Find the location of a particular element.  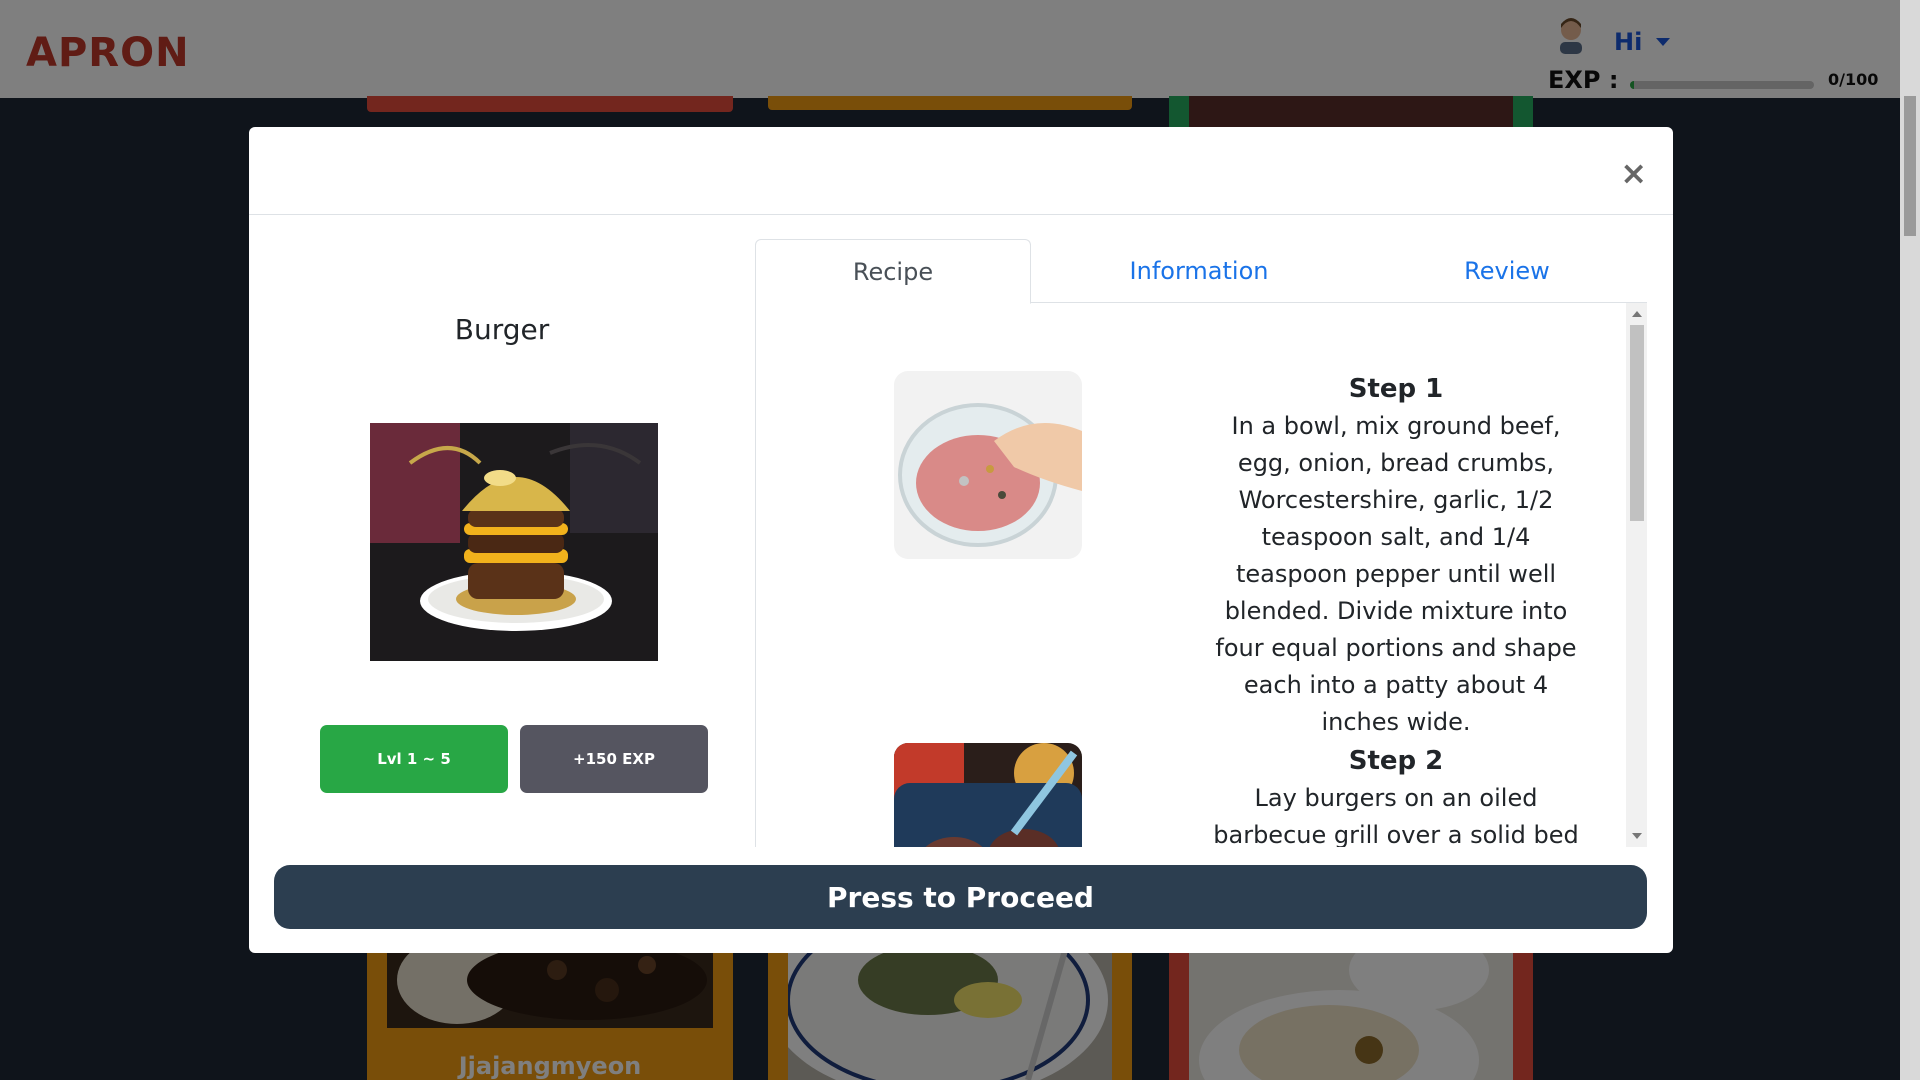

dish-summary: Burger Lvl 1 ~ 5 +150 EXP is located at coordinates (502, 504).